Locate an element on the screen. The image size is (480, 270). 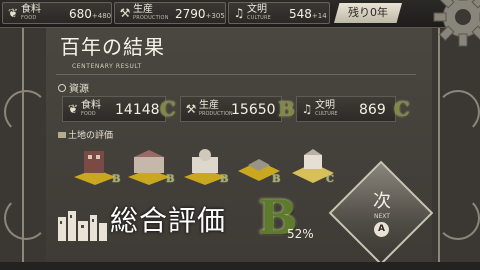
land-grade-3: B is located at coordinates (224, 179).